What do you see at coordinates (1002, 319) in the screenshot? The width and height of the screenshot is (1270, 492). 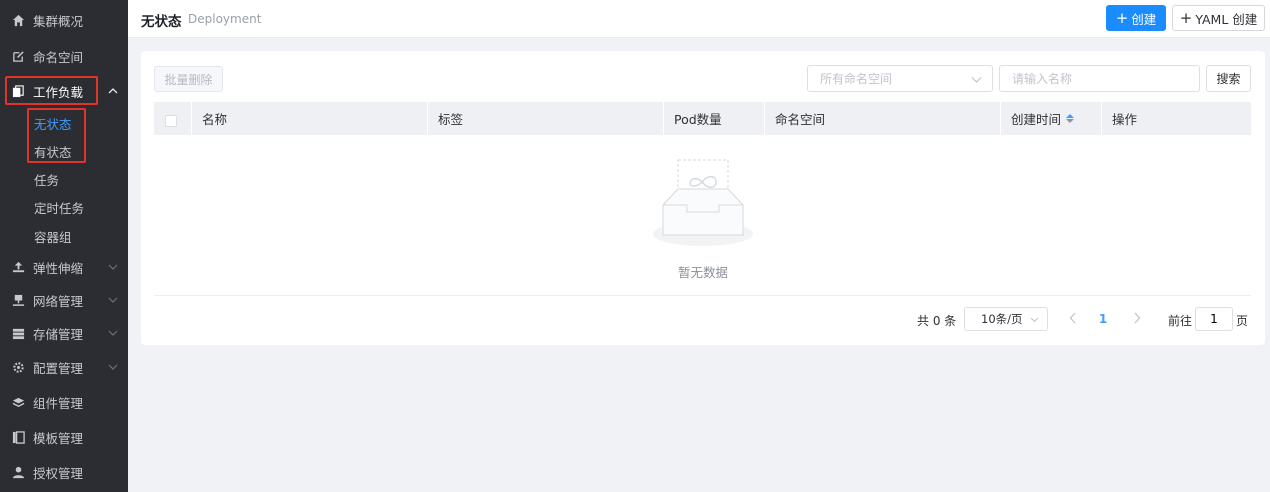 I see `page-size-value: 10条/页` at bounding box center [1002, 319].